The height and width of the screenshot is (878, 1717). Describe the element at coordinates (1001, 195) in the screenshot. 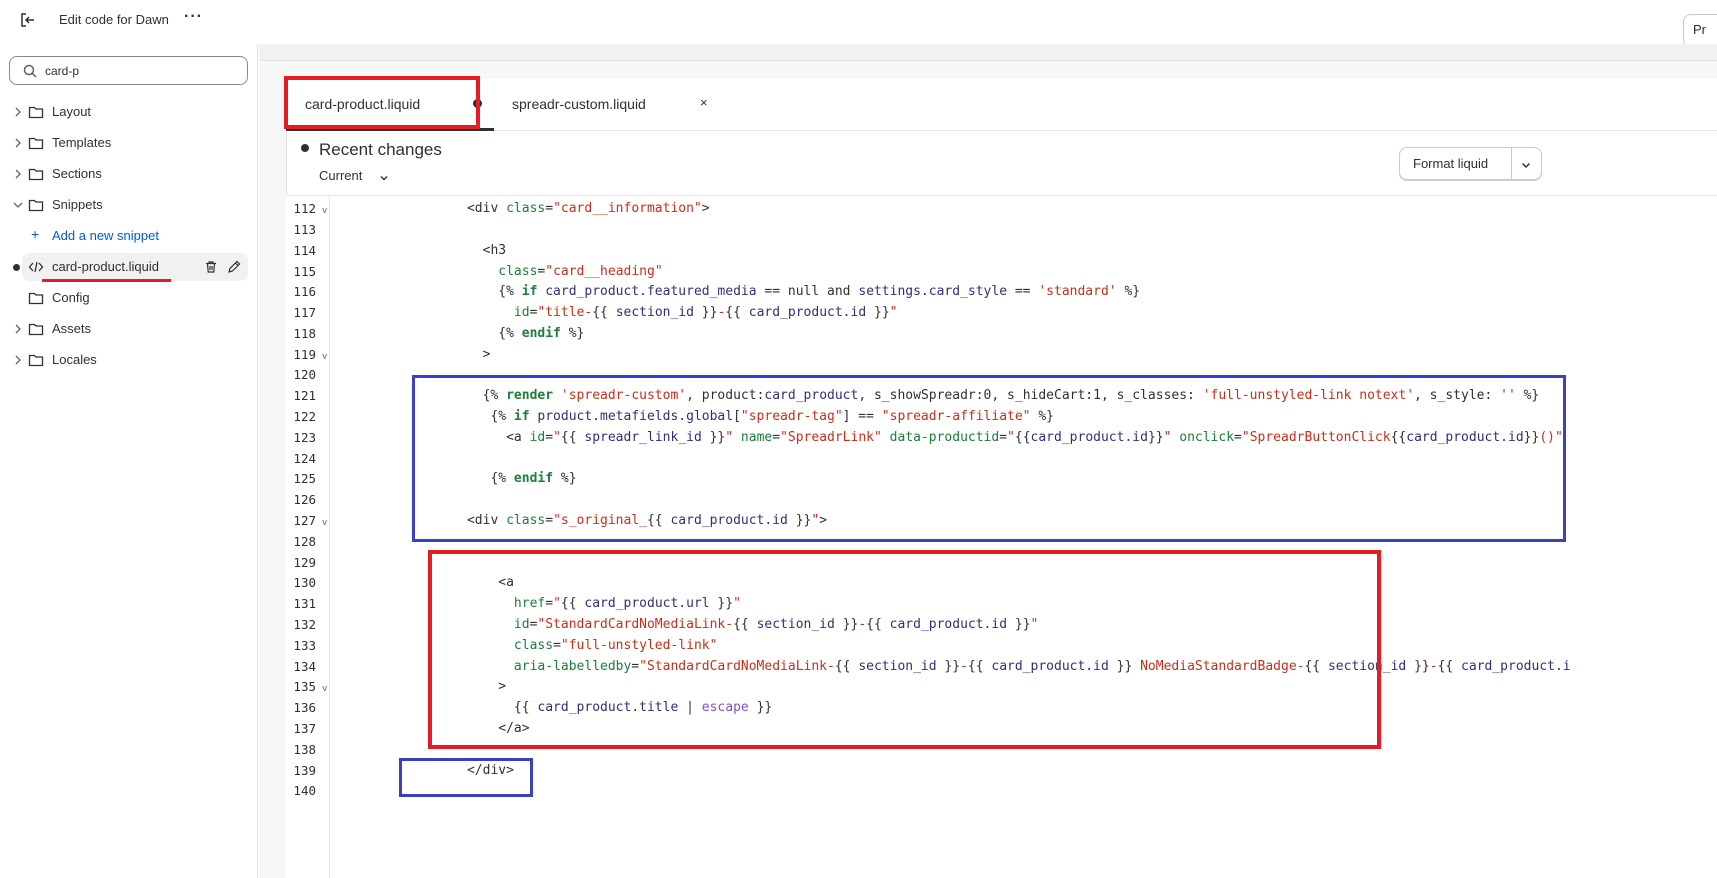

I see `header-separator` at that location.